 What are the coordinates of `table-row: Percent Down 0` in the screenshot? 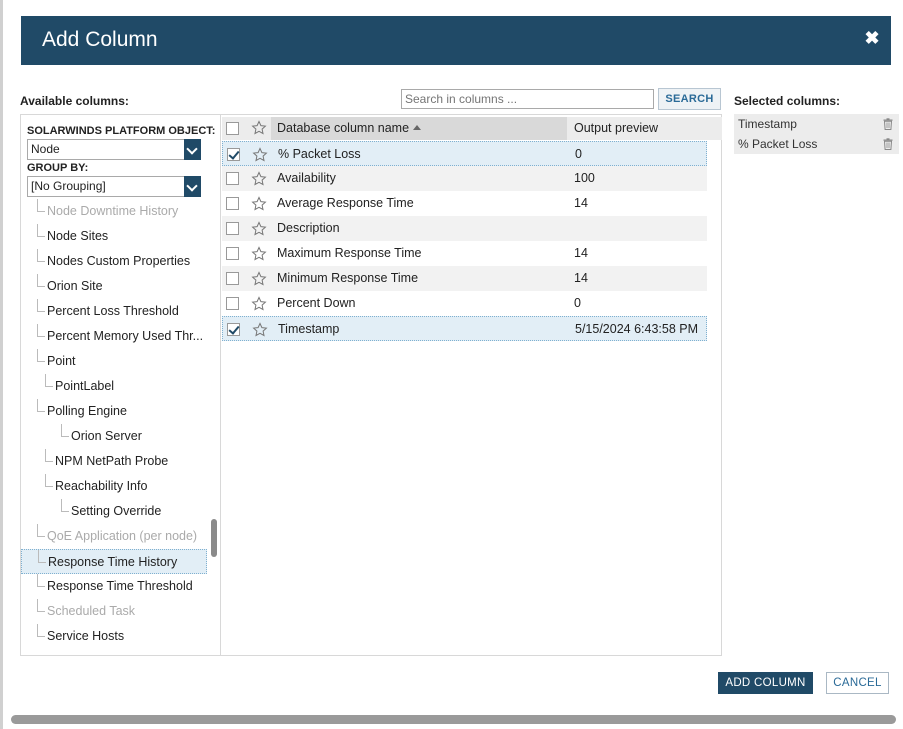 It's located at (464, 303).